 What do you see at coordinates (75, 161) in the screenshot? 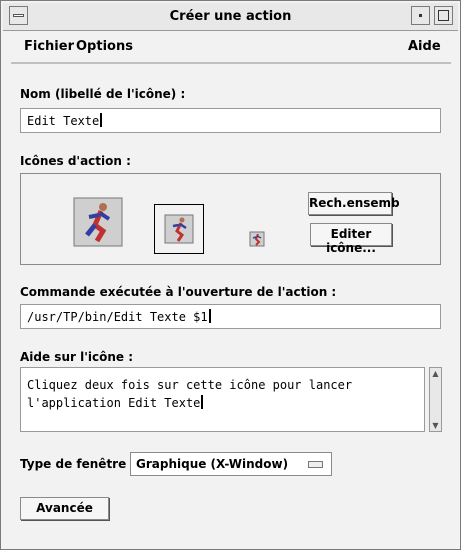
I see `action-icons-label: Icônes d'action :` at bounding box center [75, 161].